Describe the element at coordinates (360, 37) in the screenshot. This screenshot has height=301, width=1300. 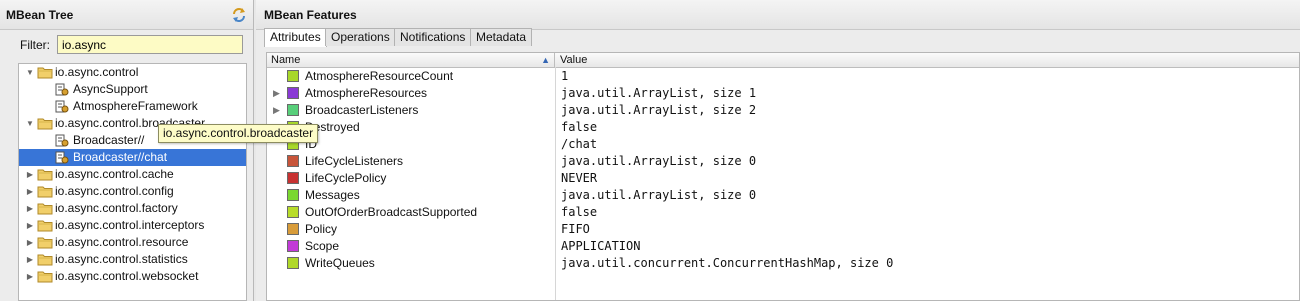
I see `tab-operations: Operations` at that location.